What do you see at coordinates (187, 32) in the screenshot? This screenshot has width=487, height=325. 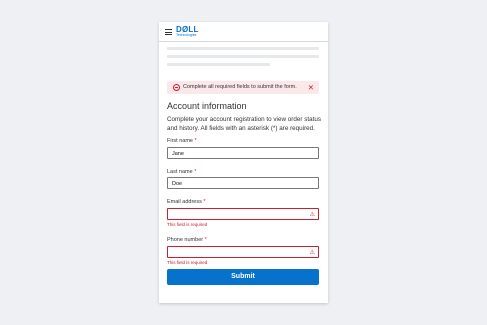 I see `dell-logo: DØLL Technologies` at bounding box center [187, 32].